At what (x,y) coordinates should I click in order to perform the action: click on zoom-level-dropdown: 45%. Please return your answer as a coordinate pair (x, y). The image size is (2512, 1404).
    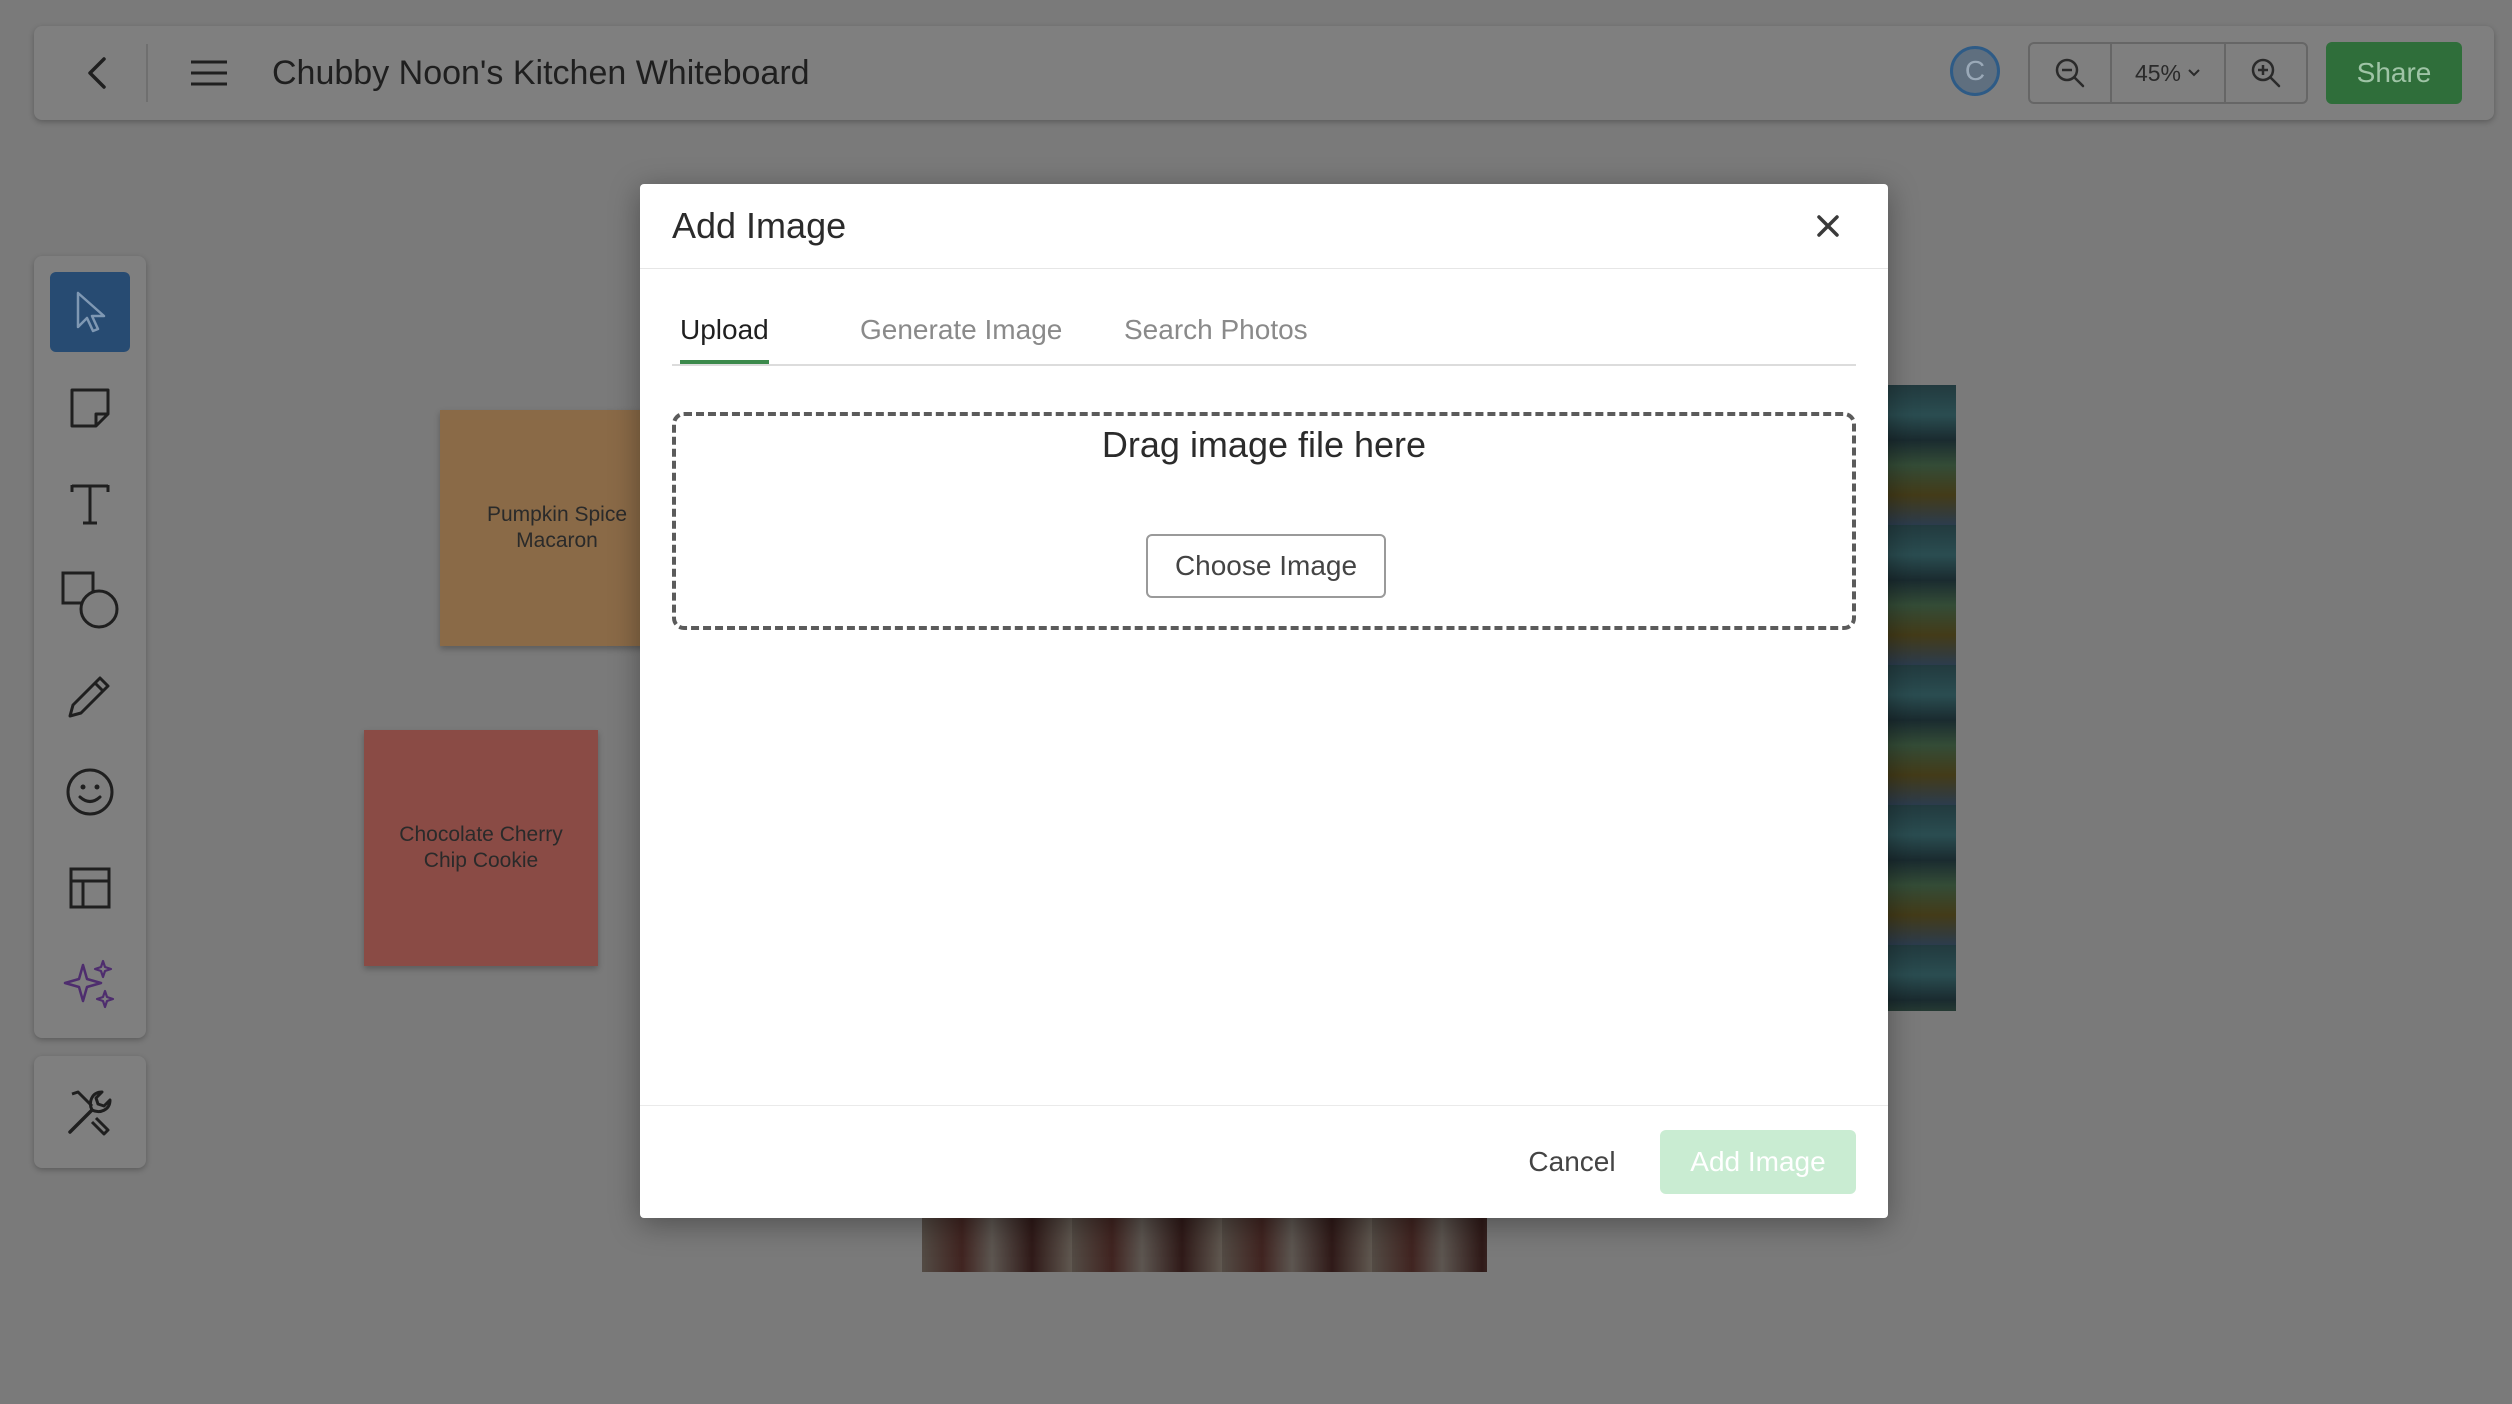
    Looking at the image, I should click on (2168, 73).